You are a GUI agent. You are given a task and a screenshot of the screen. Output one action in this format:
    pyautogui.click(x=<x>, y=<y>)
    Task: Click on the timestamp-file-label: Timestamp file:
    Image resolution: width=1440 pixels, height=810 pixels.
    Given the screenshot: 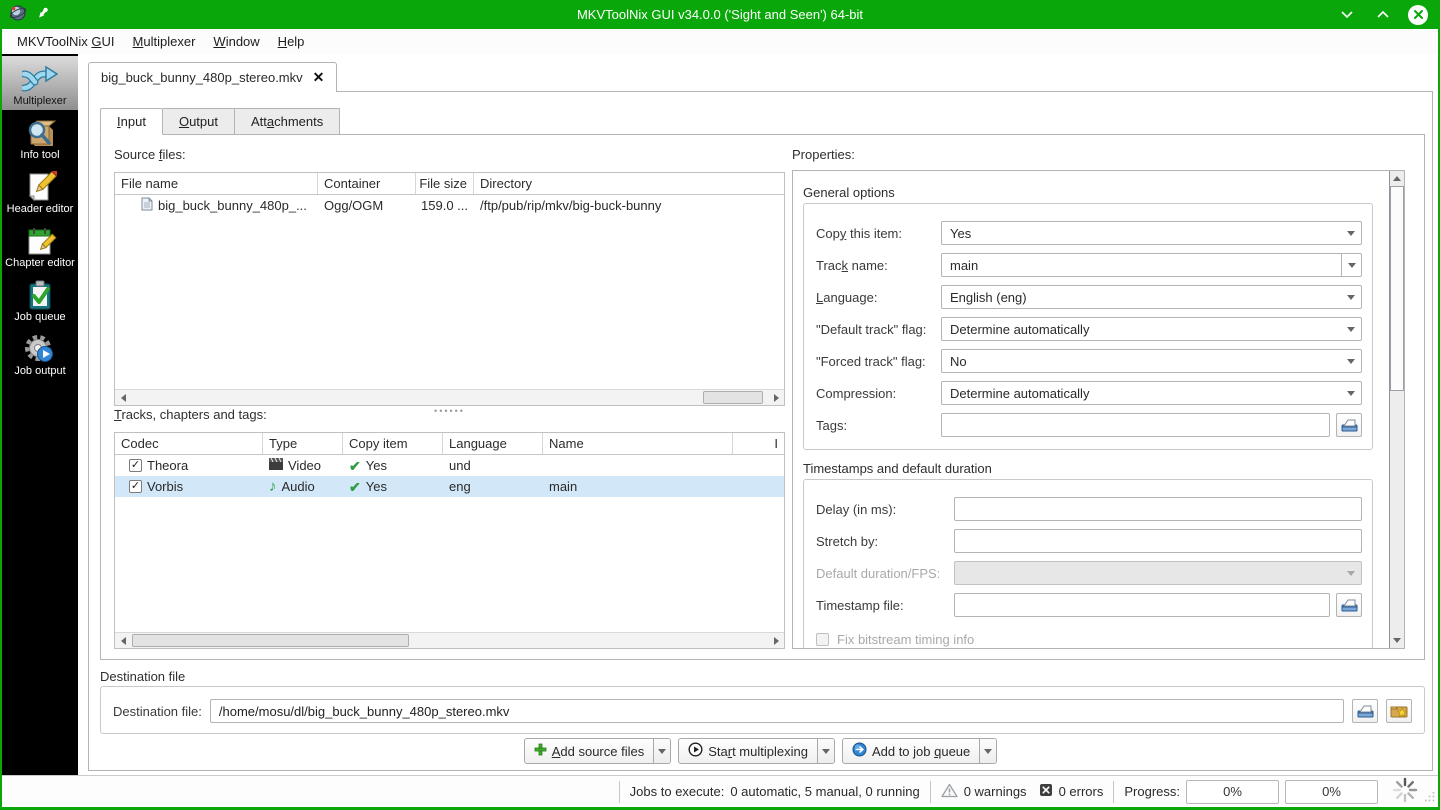 What is the action you would take?
    pyautogui.click(x=860, y=605)
    